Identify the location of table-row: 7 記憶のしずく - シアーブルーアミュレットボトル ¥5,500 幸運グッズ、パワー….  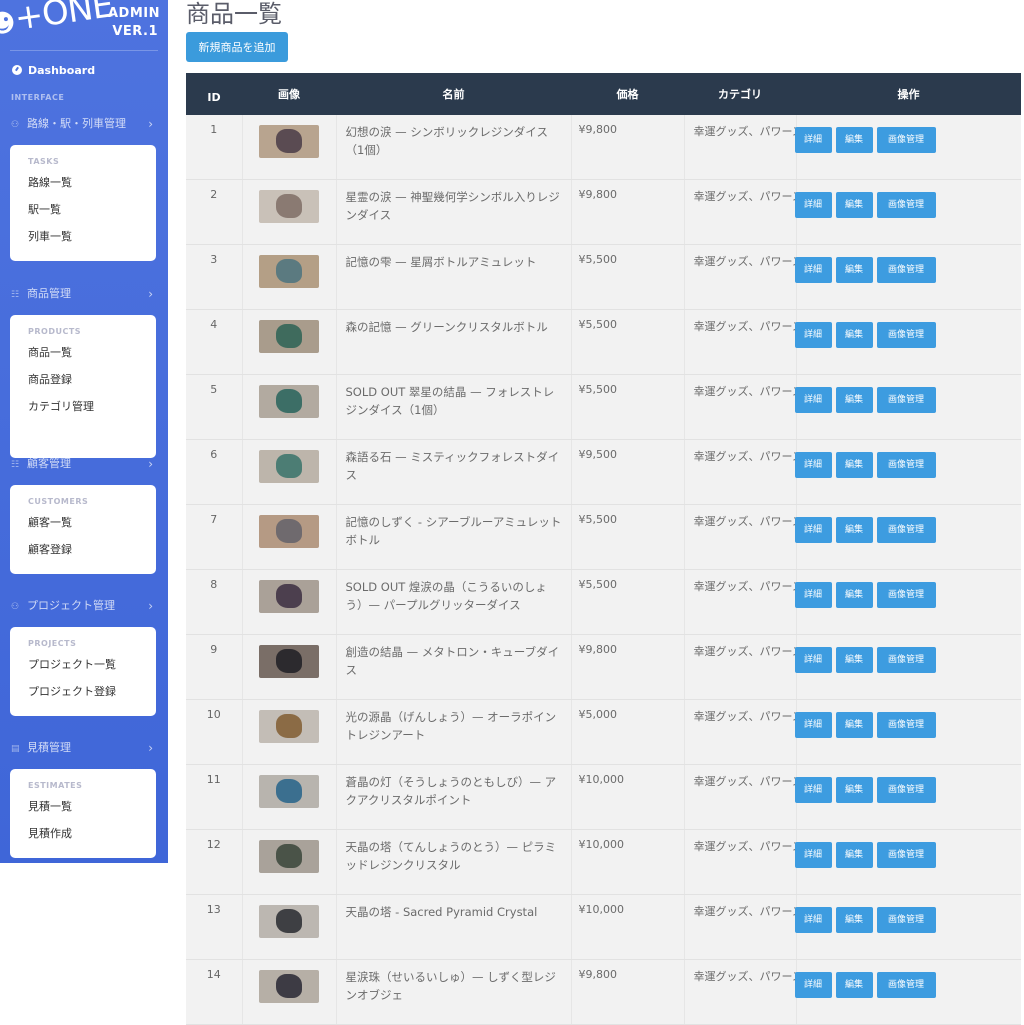
(603, 537).